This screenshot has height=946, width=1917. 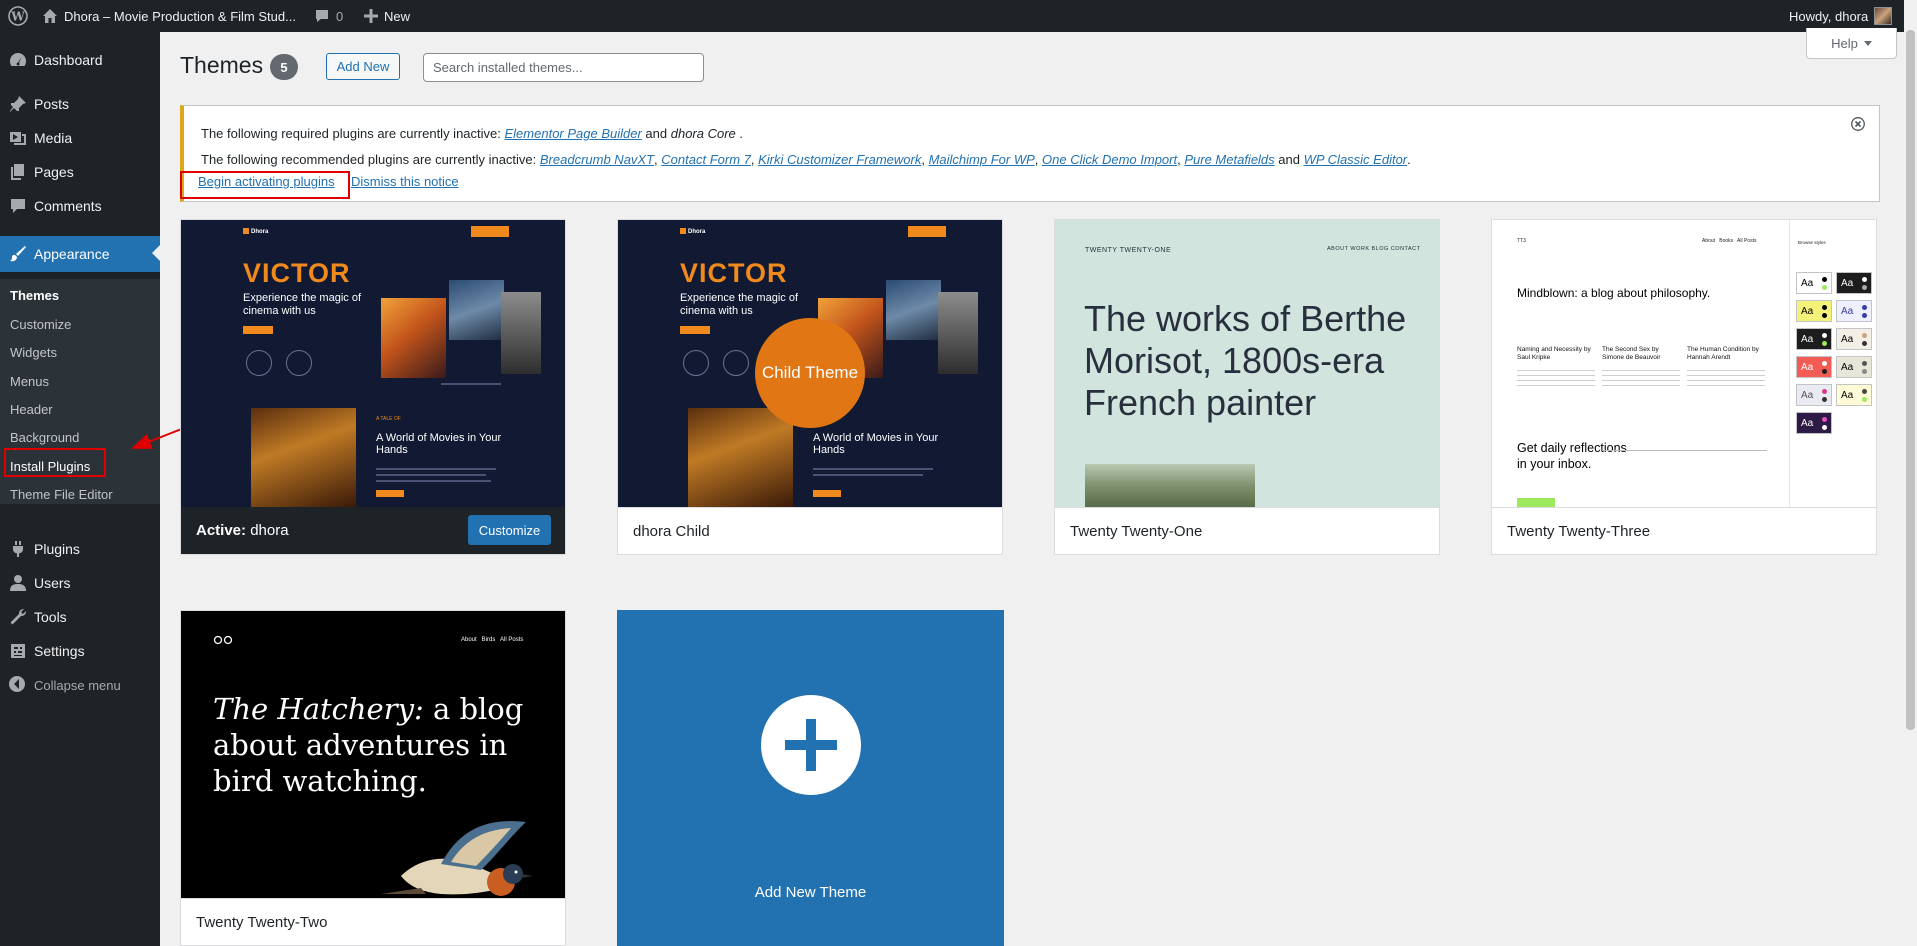 I want to click on theme-footer-active: Active: dhora Customize, so click(x=373, y=530).